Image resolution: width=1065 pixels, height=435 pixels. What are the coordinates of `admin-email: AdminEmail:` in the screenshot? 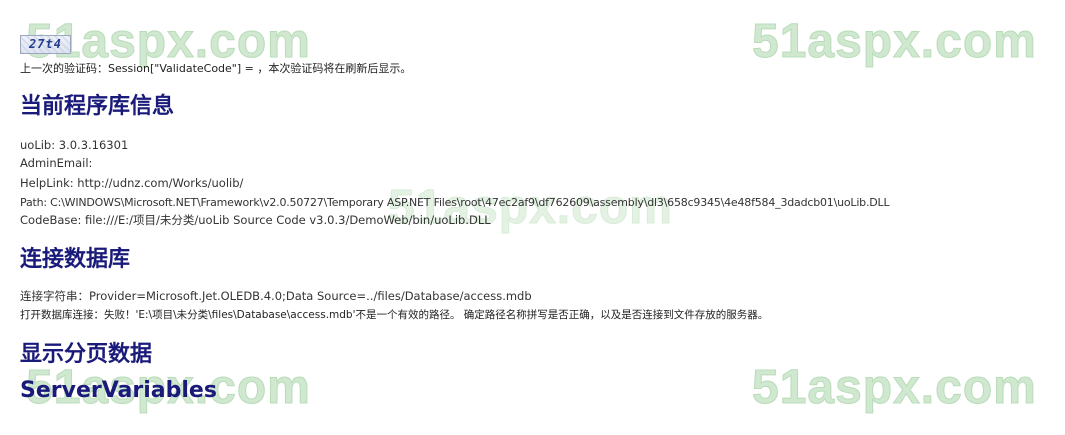 It's located at (56, 163).